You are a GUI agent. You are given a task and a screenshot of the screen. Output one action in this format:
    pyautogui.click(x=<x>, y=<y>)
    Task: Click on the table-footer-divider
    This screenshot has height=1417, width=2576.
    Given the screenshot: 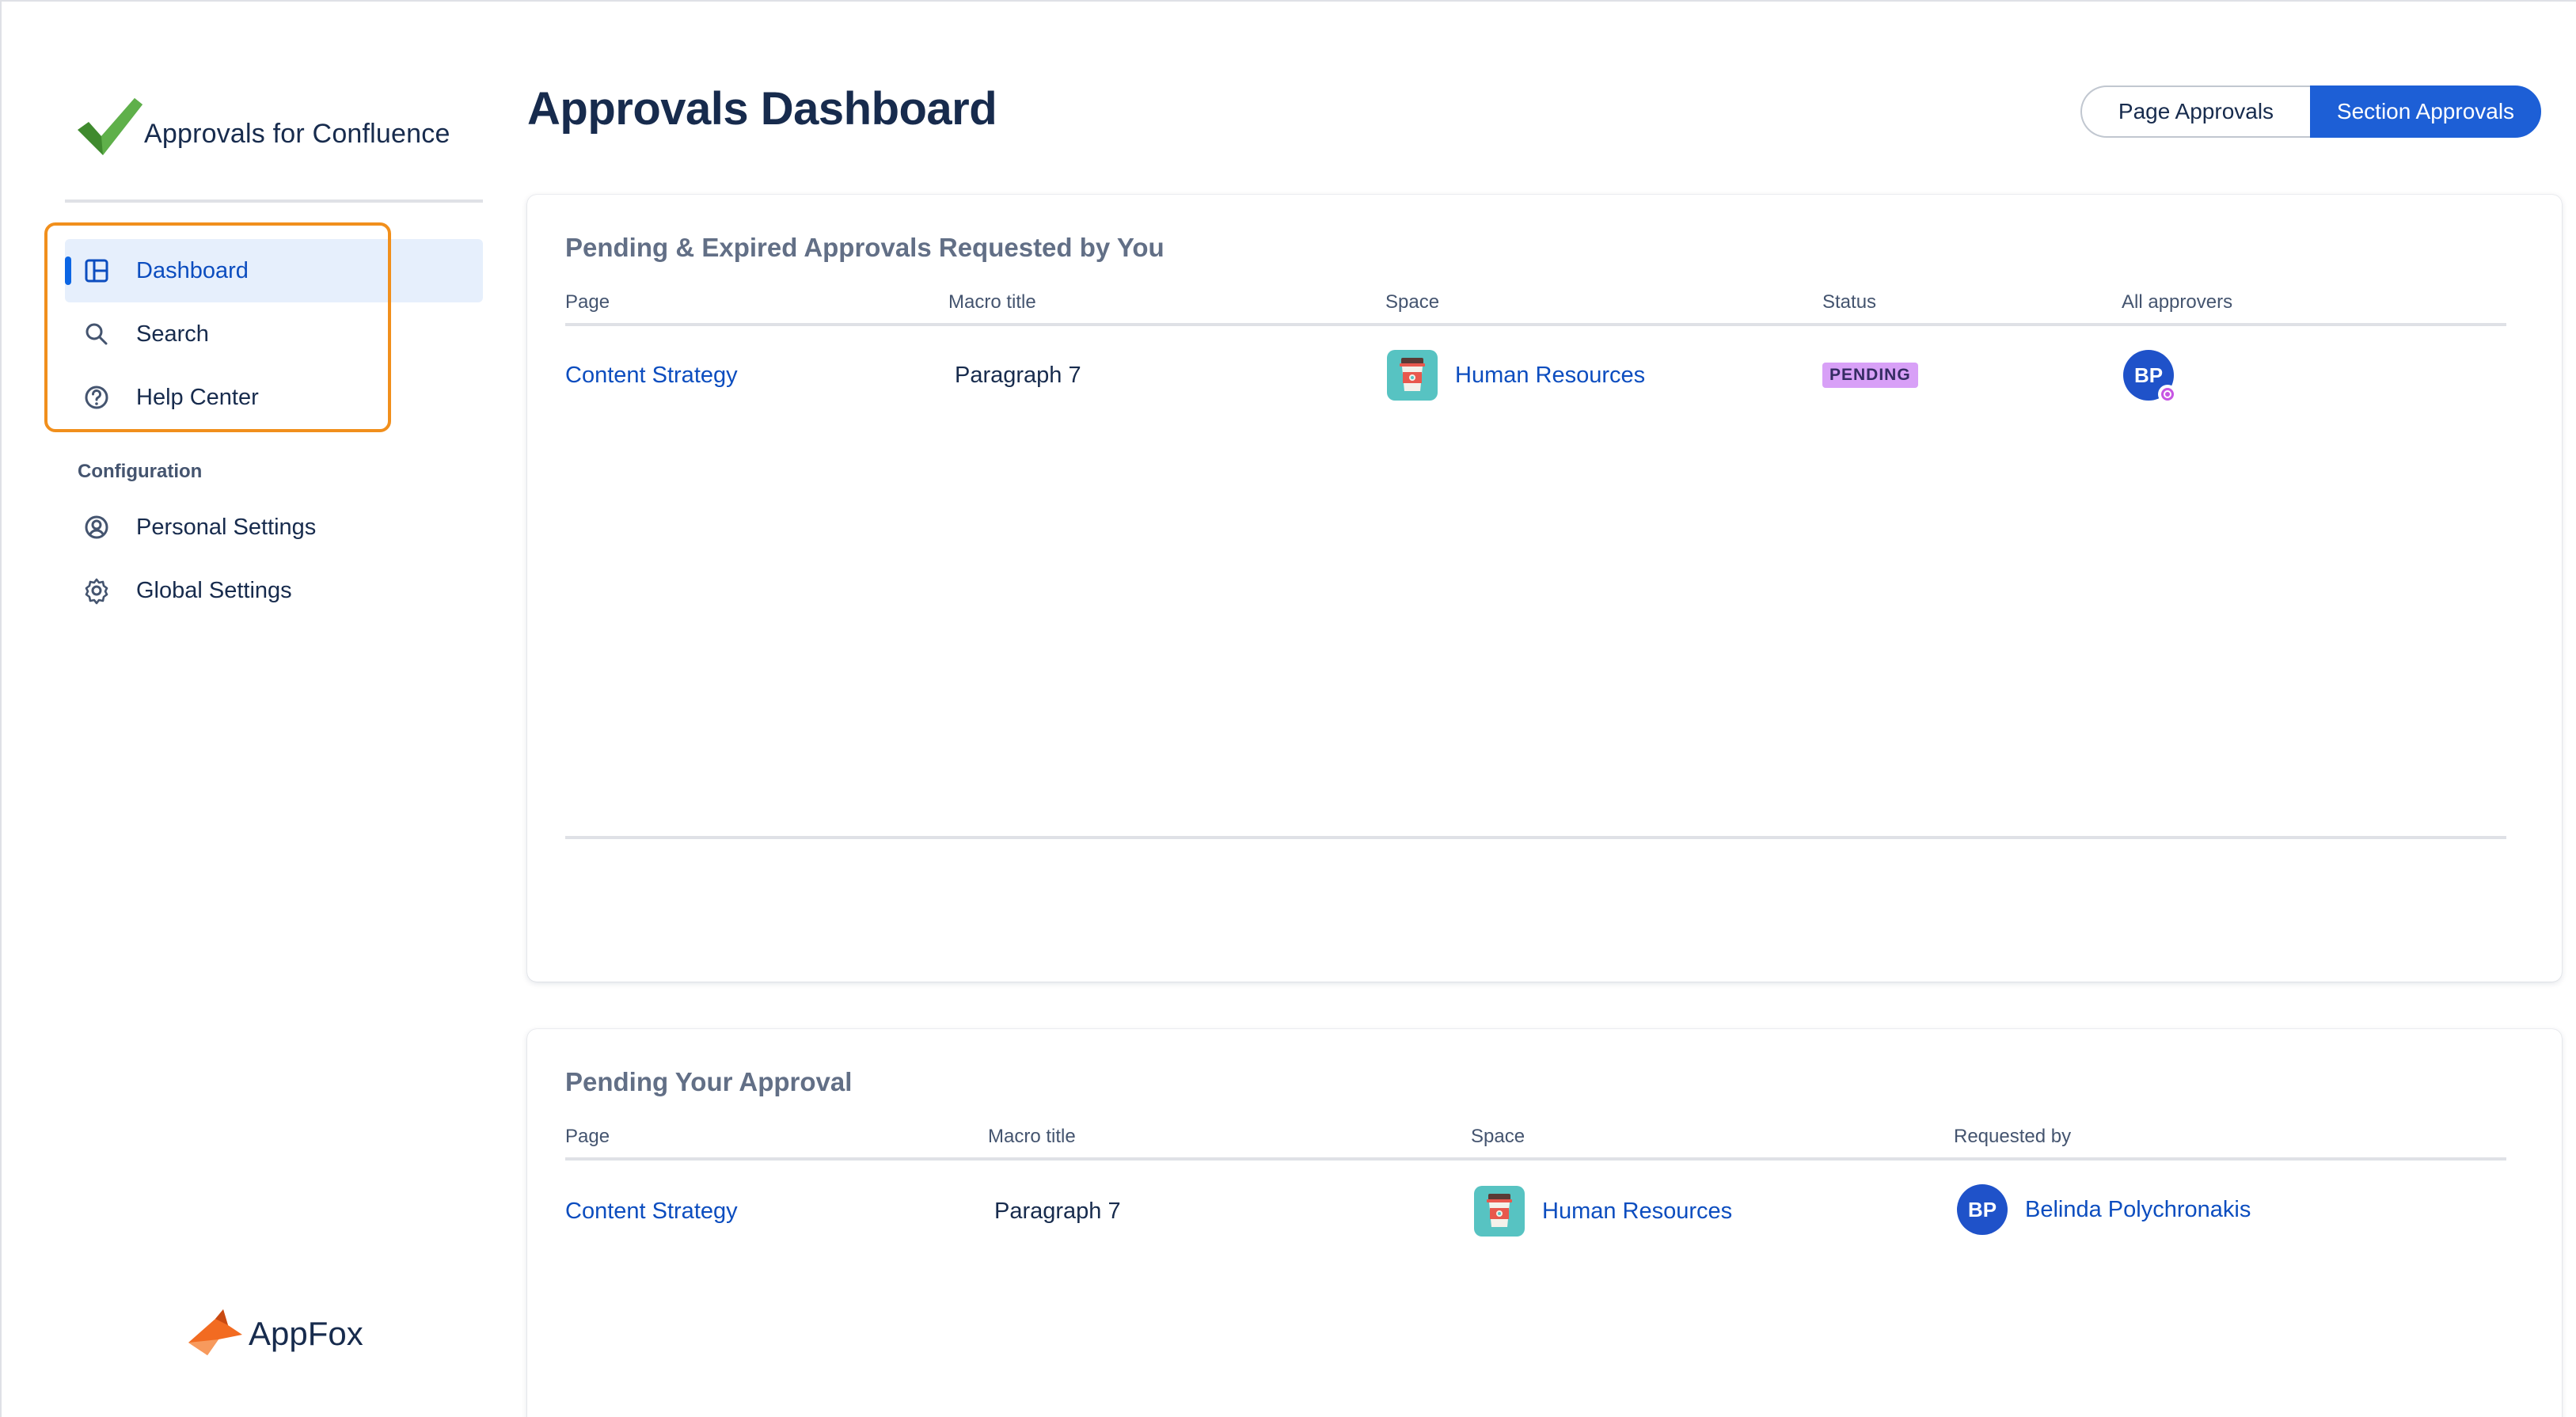 What is the action you would take?
    pyautogui.click(x=1536, y=837)
    